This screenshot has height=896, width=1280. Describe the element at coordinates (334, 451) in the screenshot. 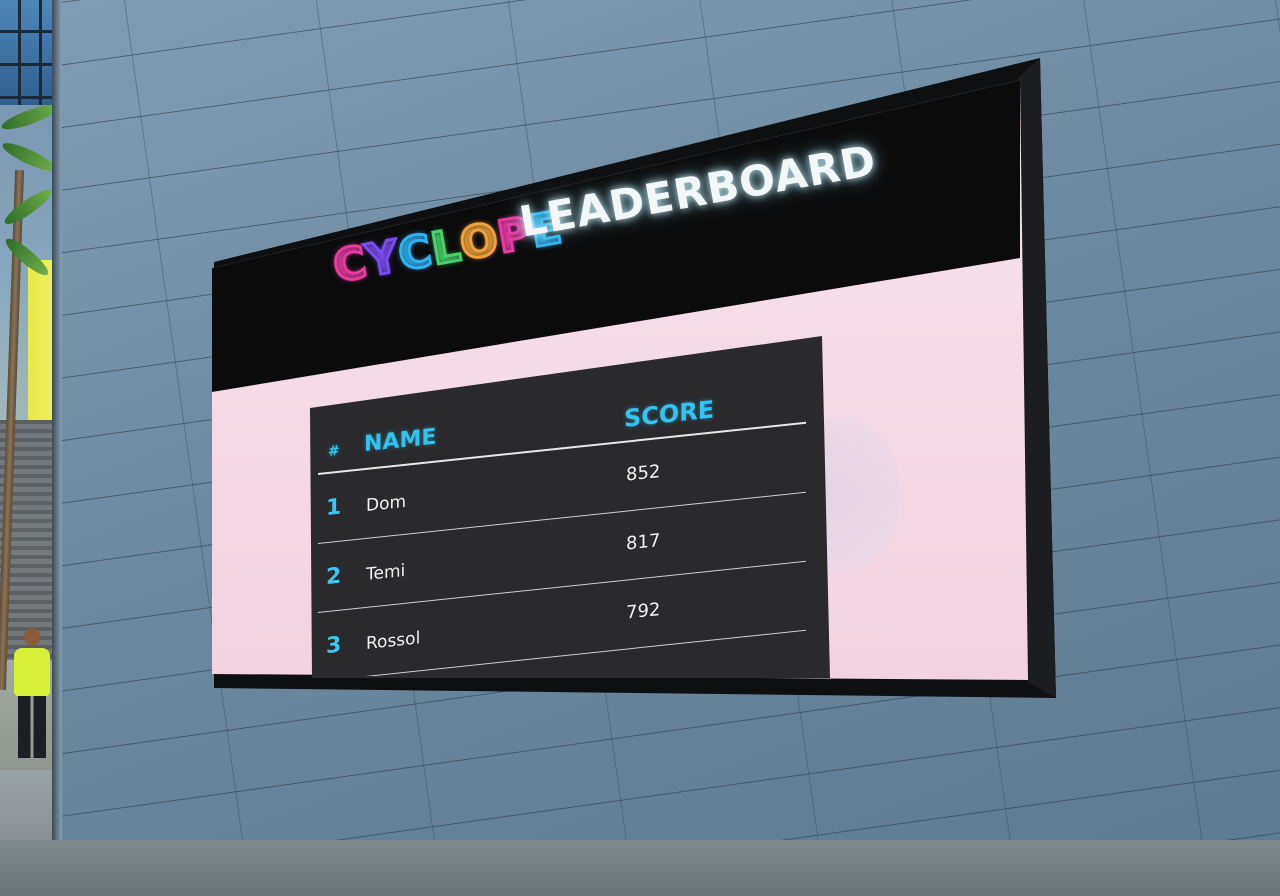

I see `rank-header: #` at that location.